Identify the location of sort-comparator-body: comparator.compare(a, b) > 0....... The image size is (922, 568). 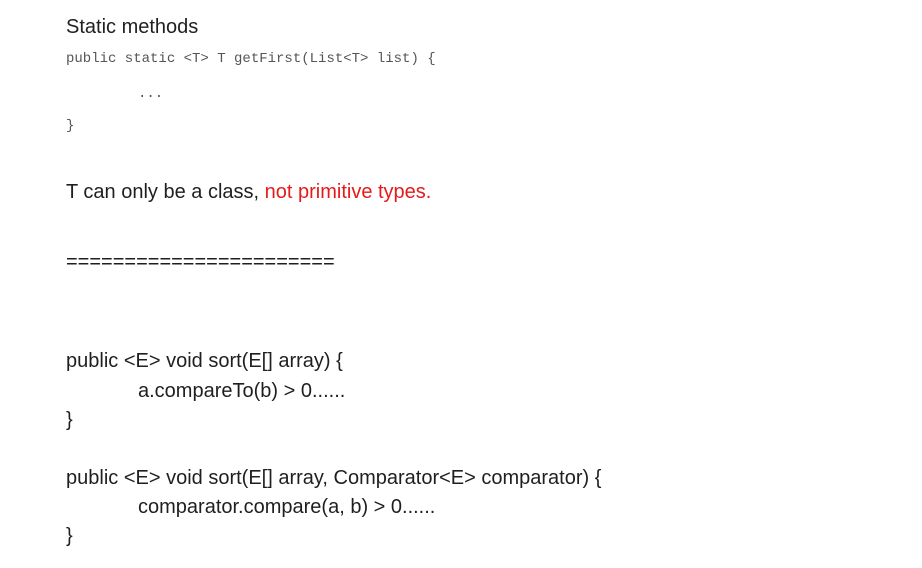
(287, 507).